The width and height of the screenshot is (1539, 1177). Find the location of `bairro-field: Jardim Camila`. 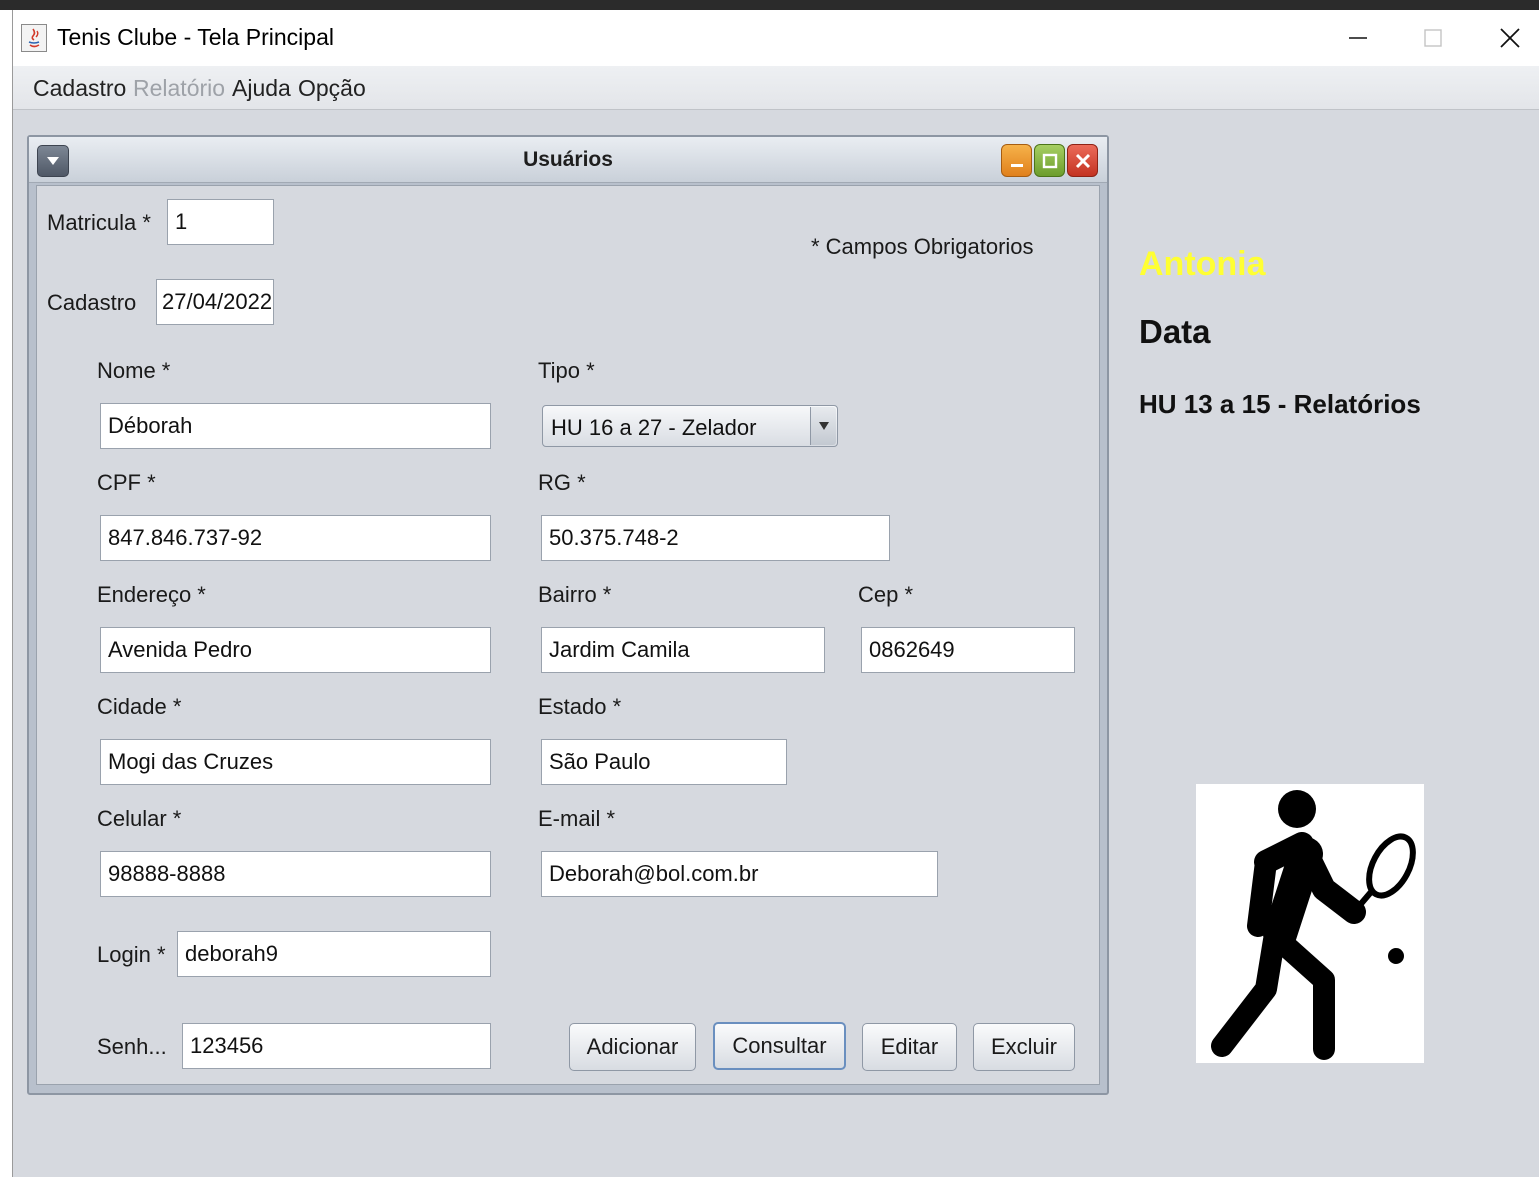

bairro-field: Jardim Camila is located at coordinates (683, 650).